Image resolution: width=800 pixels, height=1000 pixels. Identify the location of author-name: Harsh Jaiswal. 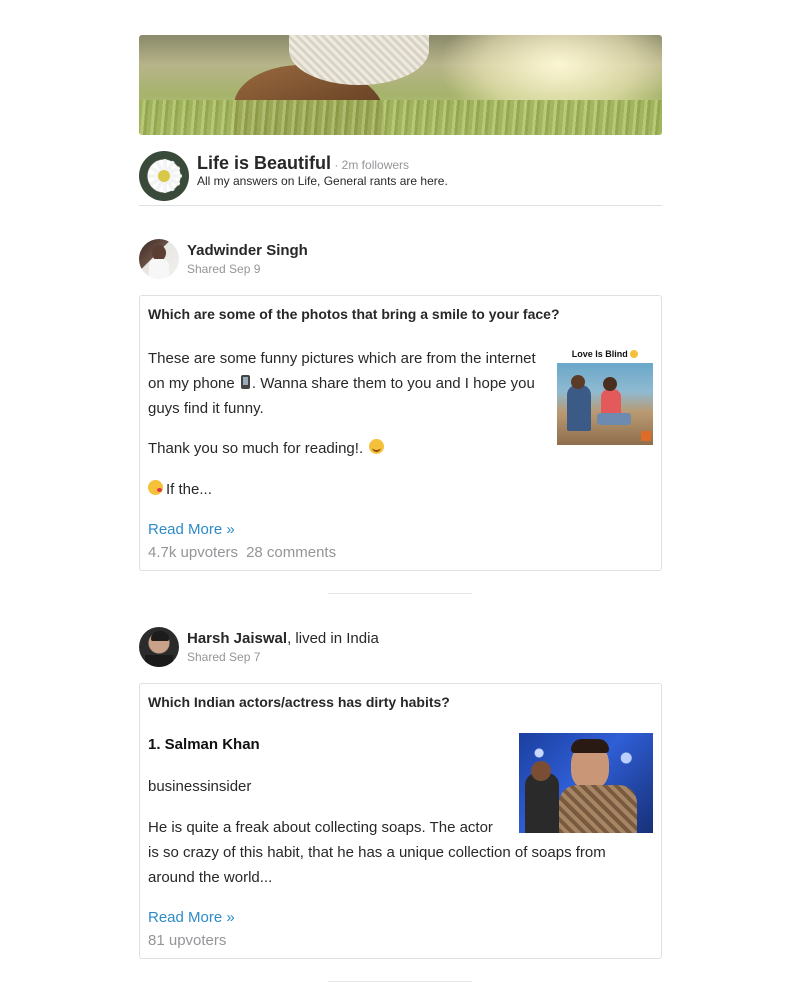
(237, 638).